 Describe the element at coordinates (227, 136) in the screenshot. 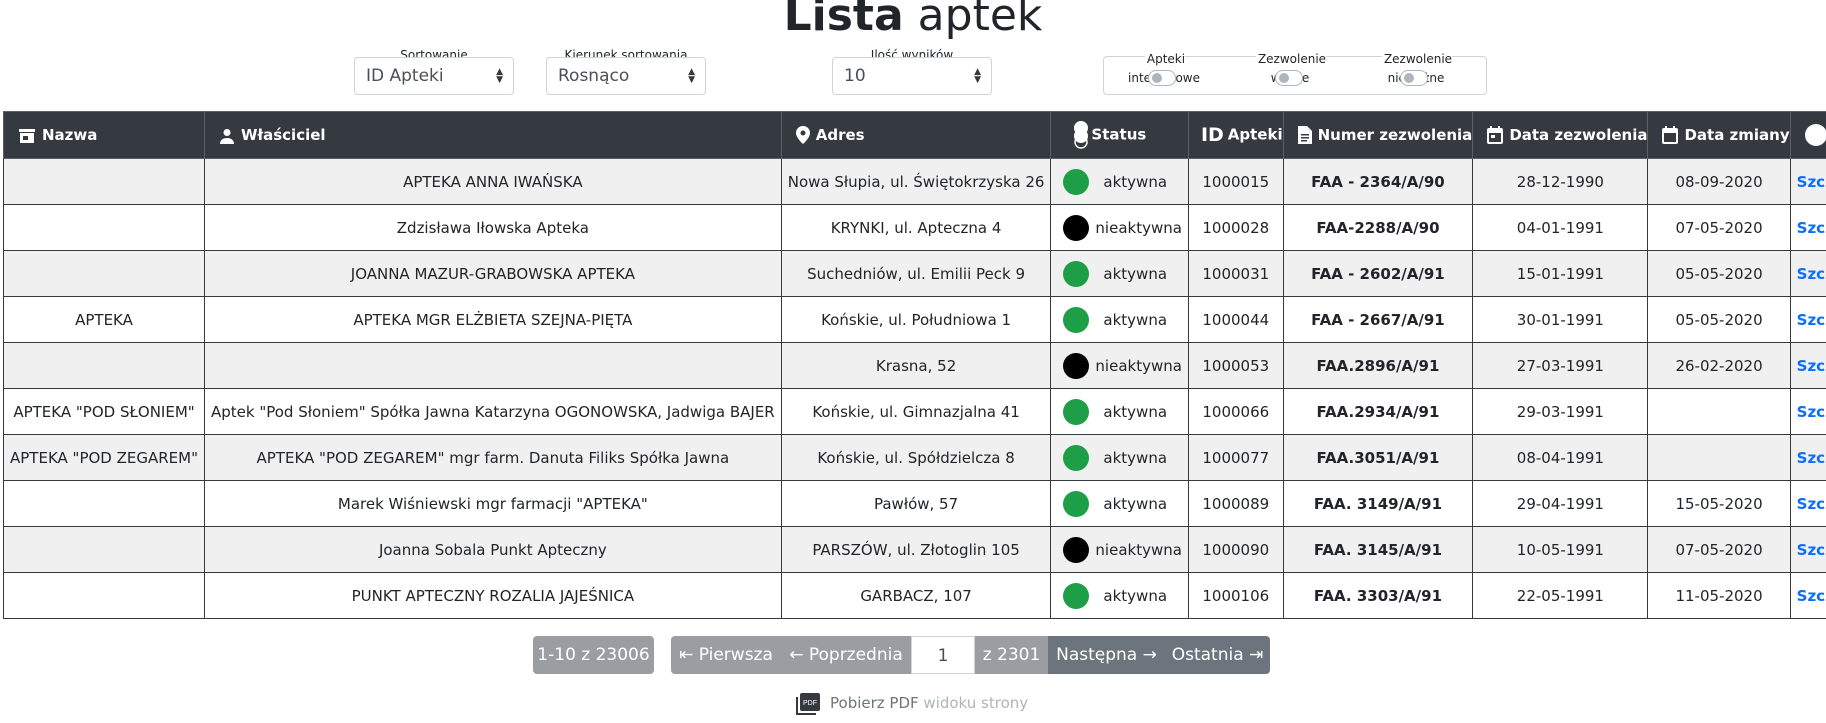

I see `person-icon` at that location.